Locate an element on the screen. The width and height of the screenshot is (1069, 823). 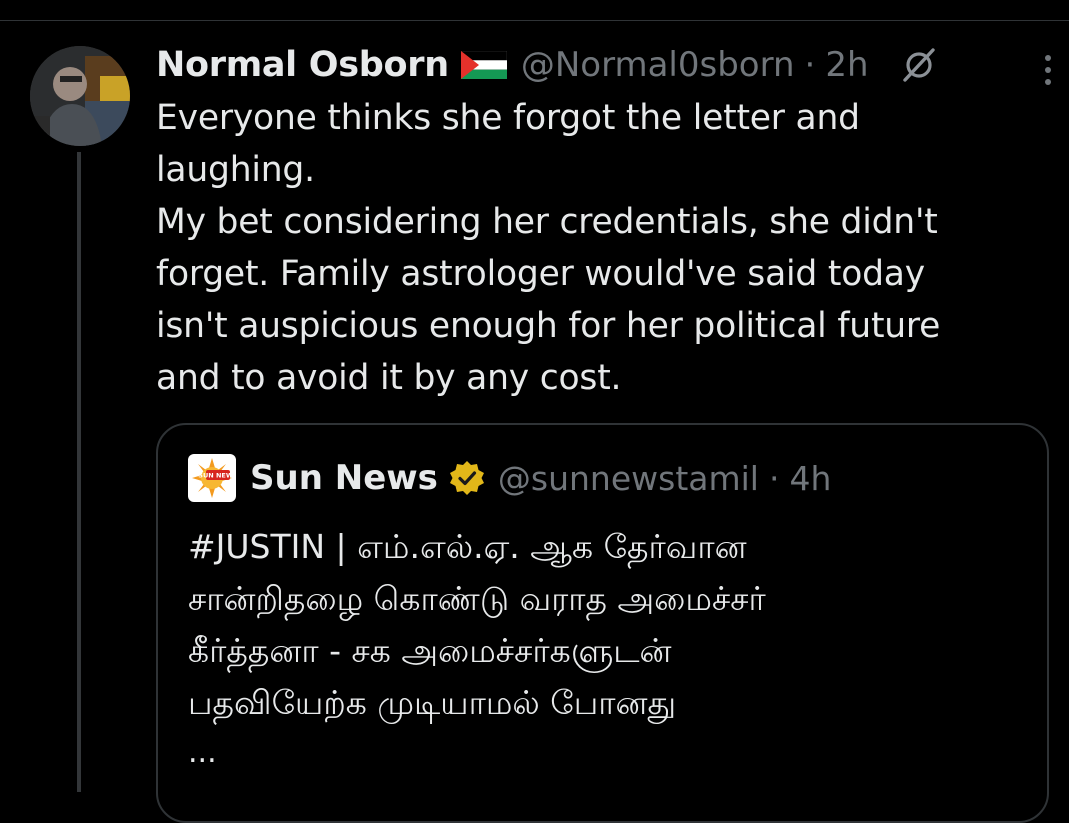
quoted-post-header: SUN NEWS Sun News @sunnewstamil · 4h is located at coordinates (509, 478).